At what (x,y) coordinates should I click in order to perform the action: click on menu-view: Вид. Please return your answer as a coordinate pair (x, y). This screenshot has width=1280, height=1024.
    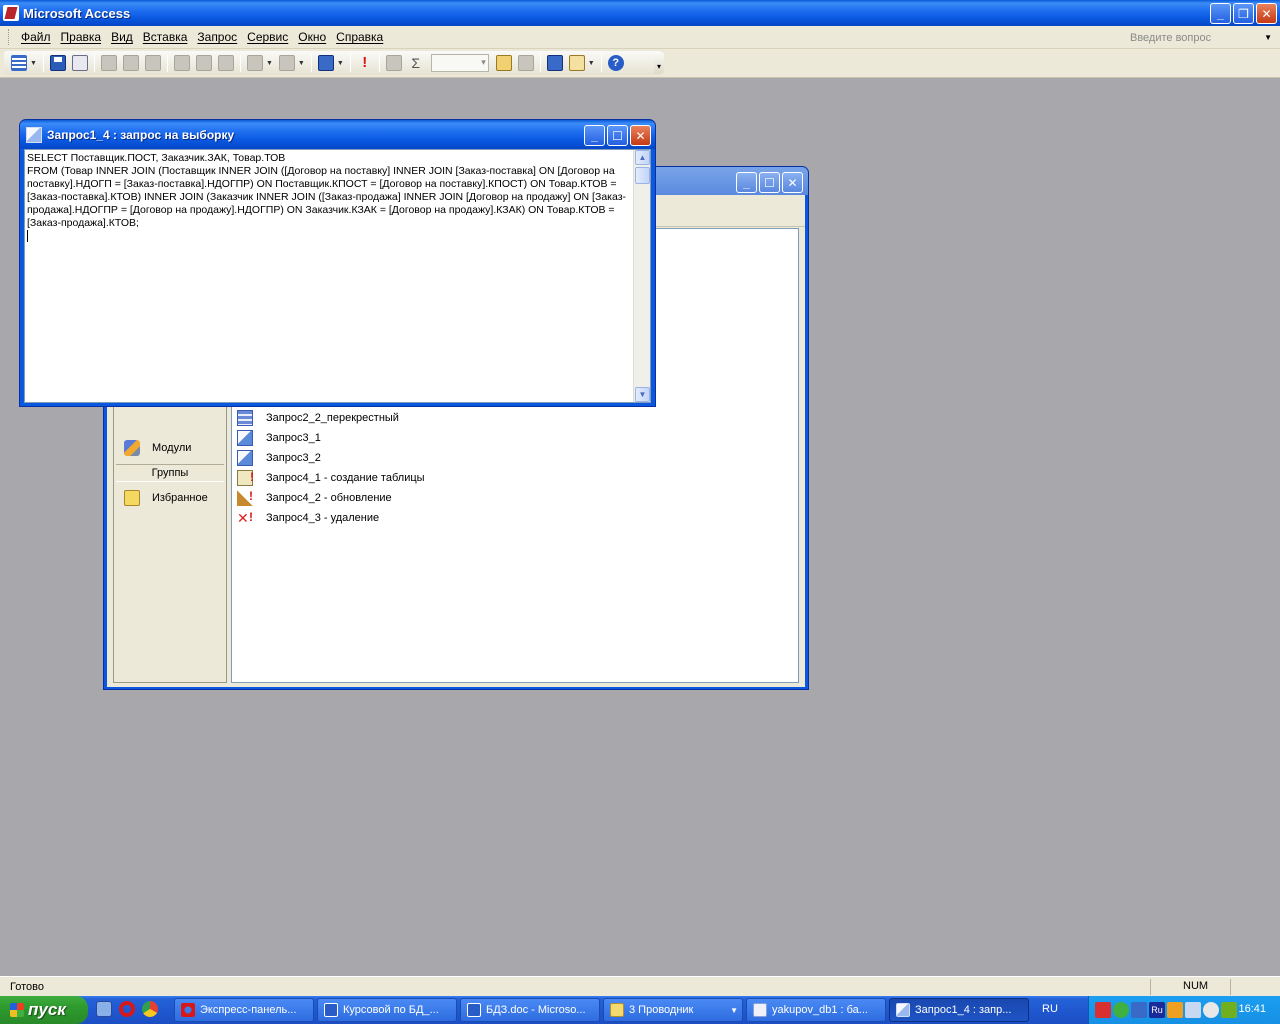
    Looking at the image, I should click on (122, 37).